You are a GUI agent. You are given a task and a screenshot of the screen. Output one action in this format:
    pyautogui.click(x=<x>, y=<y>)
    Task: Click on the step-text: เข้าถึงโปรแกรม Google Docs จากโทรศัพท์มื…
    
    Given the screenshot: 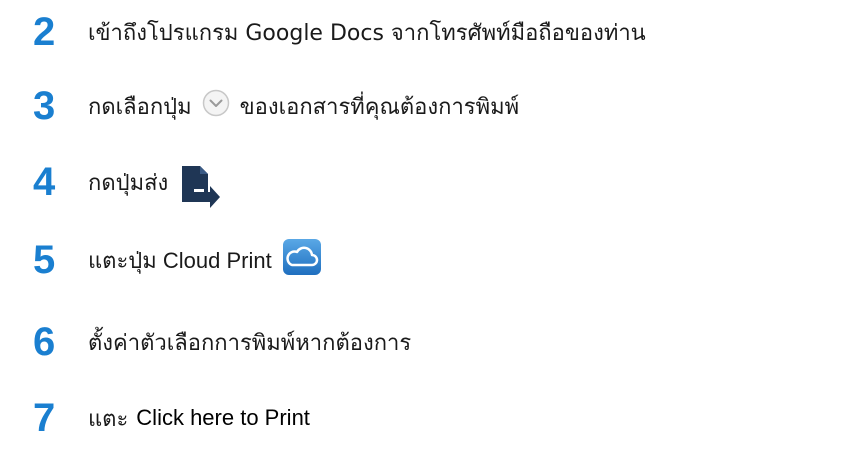 What is the action you would take?
    pyautogui.click(x=367, y=33)
    